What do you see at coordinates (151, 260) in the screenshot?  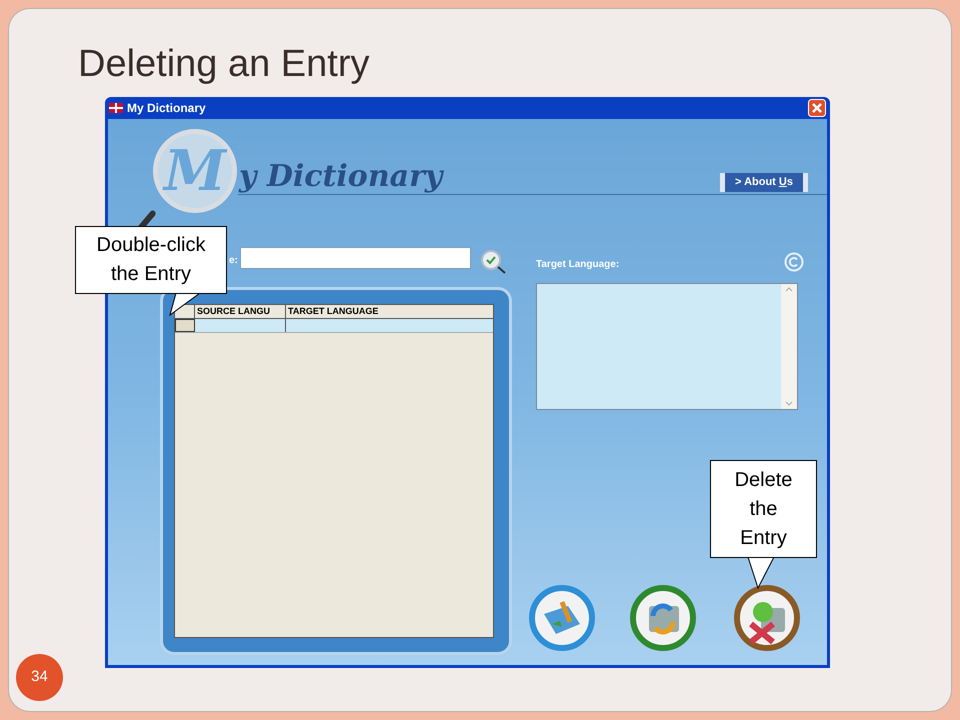 I see `callout-text: Double-click the Entry` at bounding box center [151, 260].